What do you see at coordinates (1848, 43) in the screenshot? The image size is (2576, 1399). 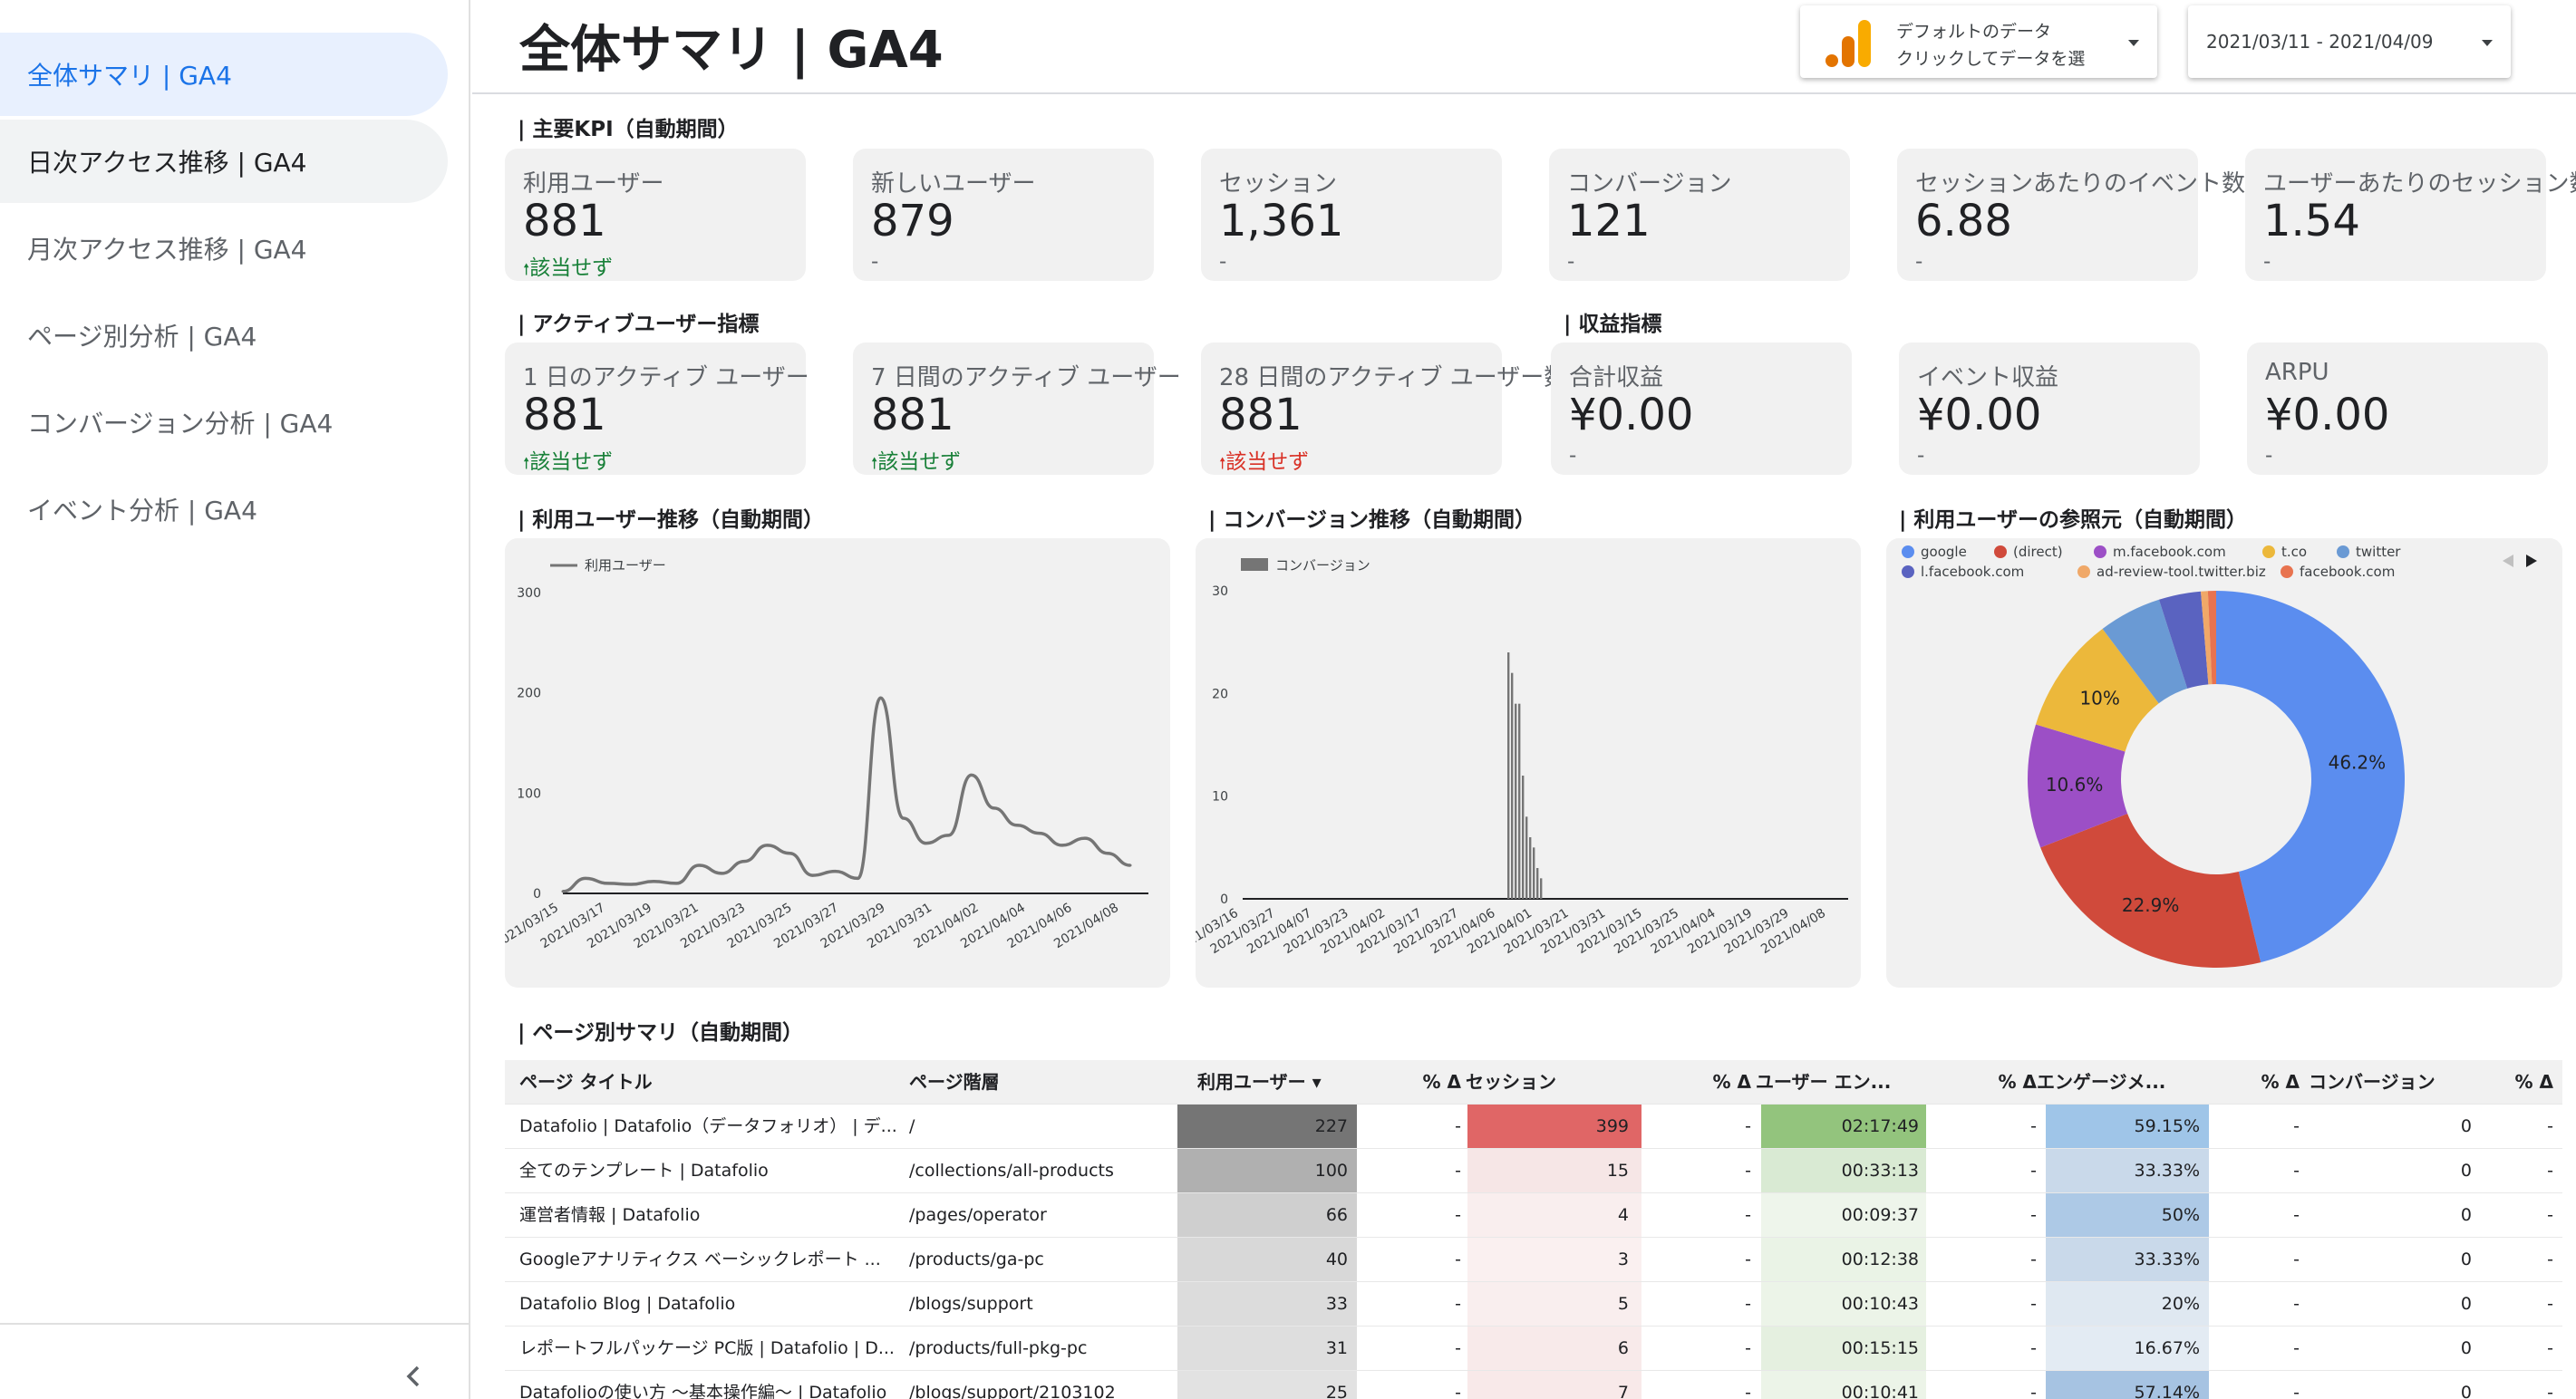 I see `google-analytics-icon` at bounding box center [1848, 43].